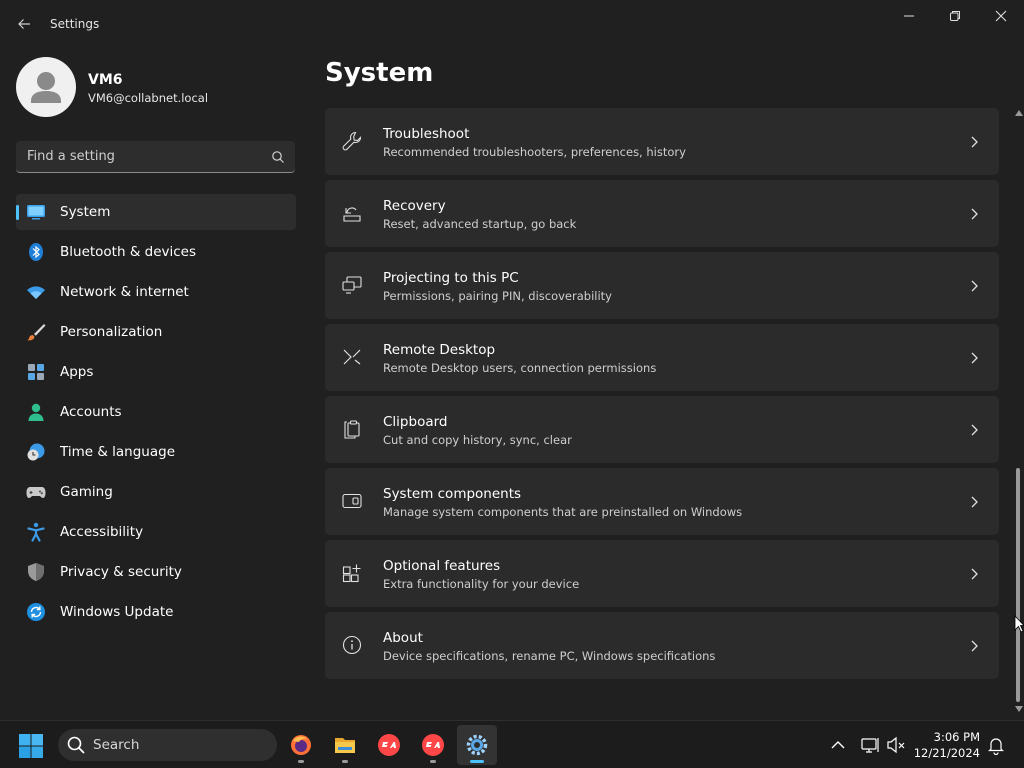 Image resolution: width=1024 pixels, height=768 pixels. I want to click on card-subtitle: Cut and copy history, sync, clear, so click(477, 440).